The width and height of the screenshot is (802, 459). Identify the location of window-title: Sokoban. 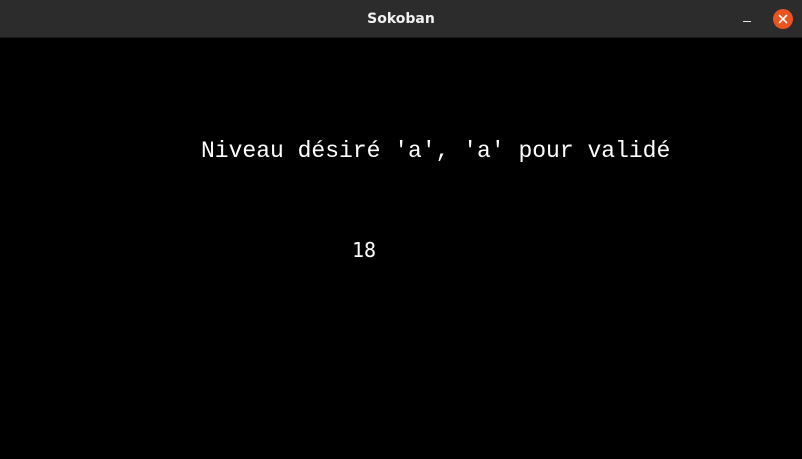
(401, 19).